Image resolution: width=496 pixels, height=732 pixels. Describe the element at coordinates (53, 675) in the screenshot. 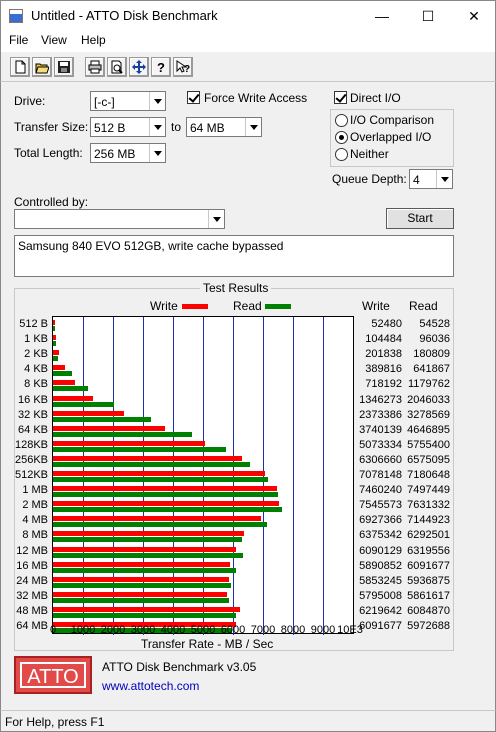

I see `atto-logo: ATTO` at that location.